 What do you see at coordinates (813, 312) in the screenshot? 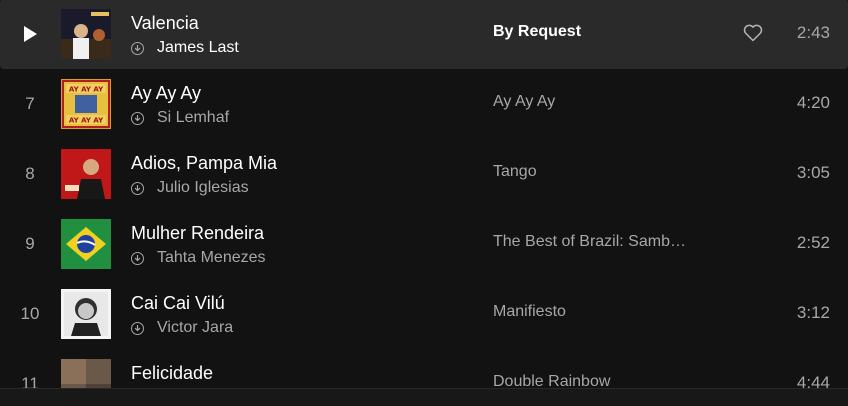
I see `track-duration: 3:12` at bounding box center [813, 312].